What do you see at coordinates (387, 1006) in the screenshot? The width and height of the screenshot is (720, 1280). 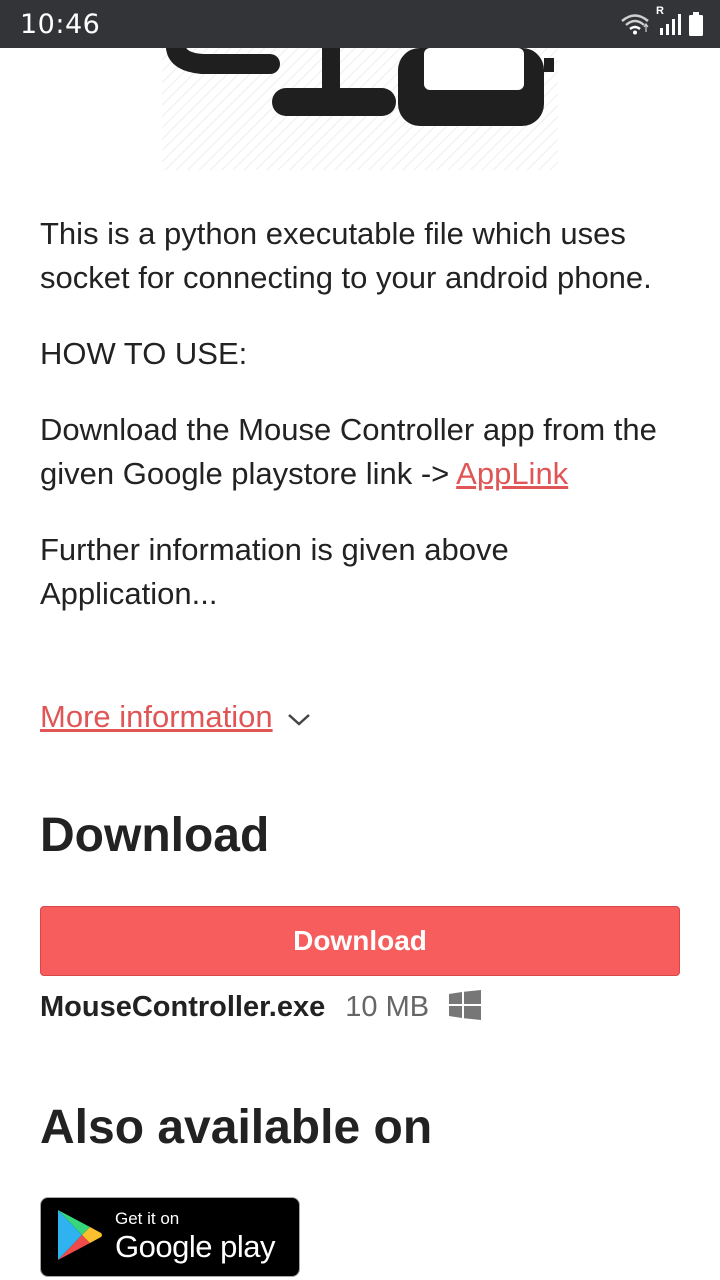 I see `file-size: 10 MB` at bounding box center [387, 1006].